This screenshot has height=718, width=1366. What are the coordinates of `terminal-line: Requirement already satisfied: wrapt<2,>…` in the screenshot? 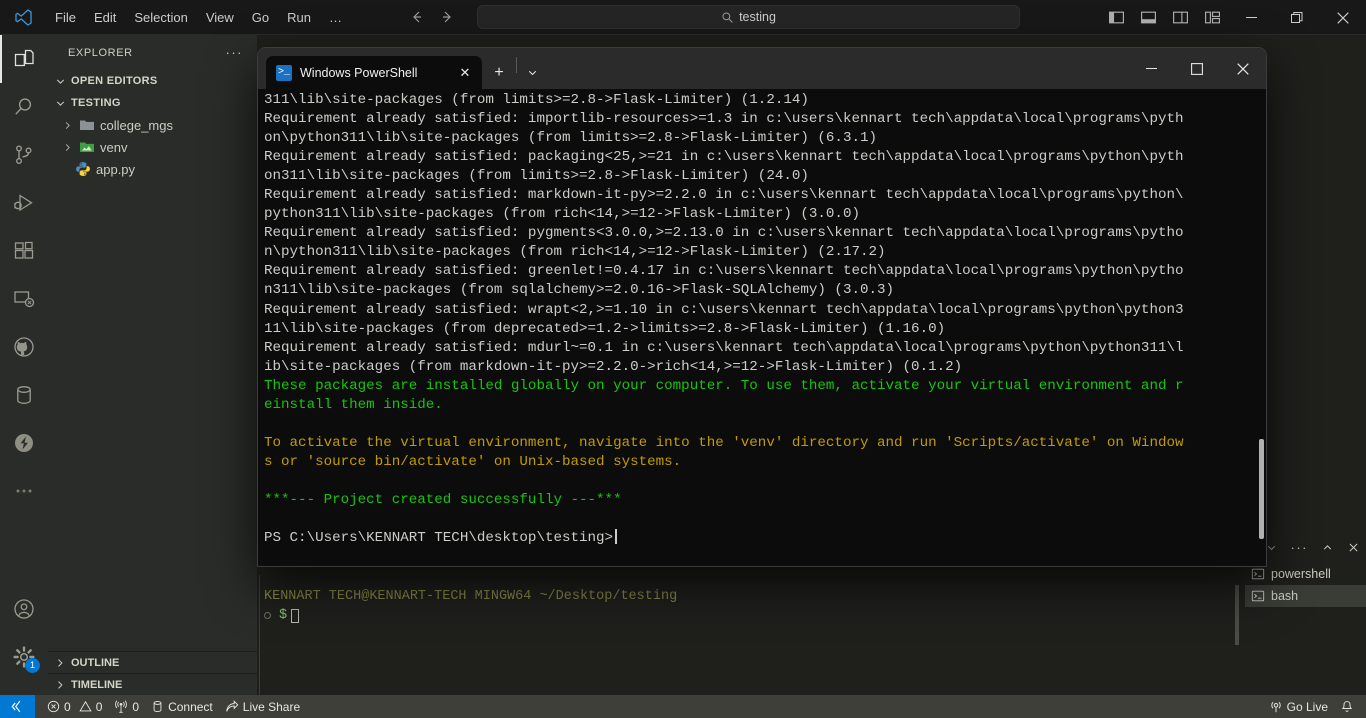 It's located at (724, 309).